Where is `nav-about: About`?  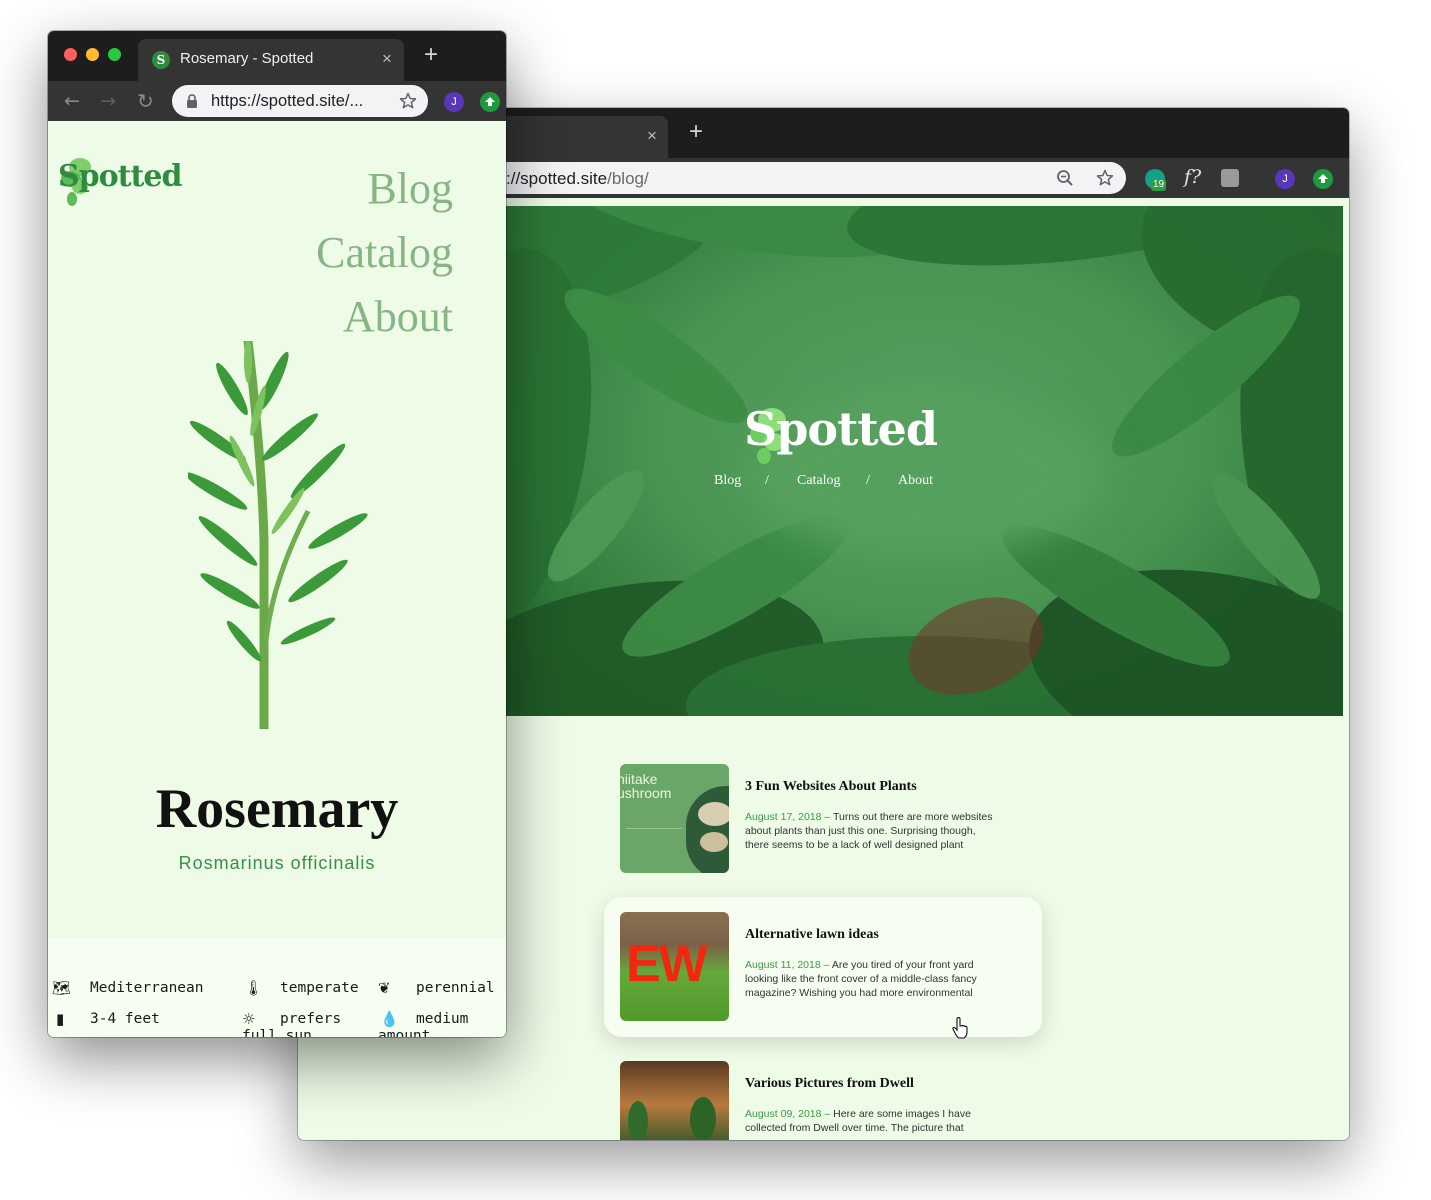 nav-about: About is located at coordinates (398, 316).